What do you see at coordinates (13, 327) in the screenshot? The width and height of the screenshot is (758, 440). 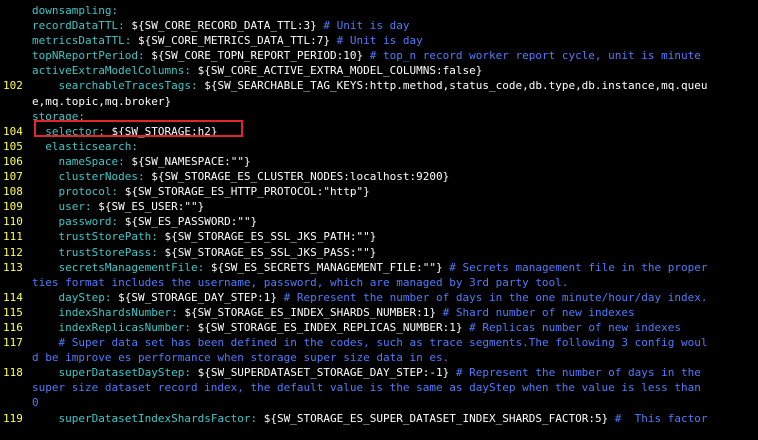 I see `line-number: 116` at bounding box center [13, 327].